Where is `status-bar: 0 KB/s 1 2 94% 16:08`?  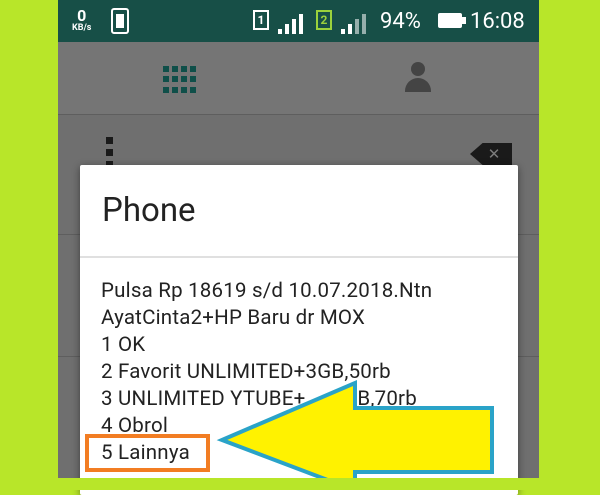
status-bar: 0 KB/s 1 2 94% 16:08 is located at coordinates (298, 21).